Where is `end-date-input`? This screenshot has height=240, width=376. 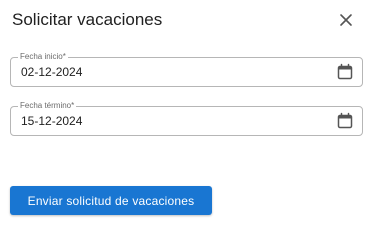
end-date-input is located at coordinates (171, 121).